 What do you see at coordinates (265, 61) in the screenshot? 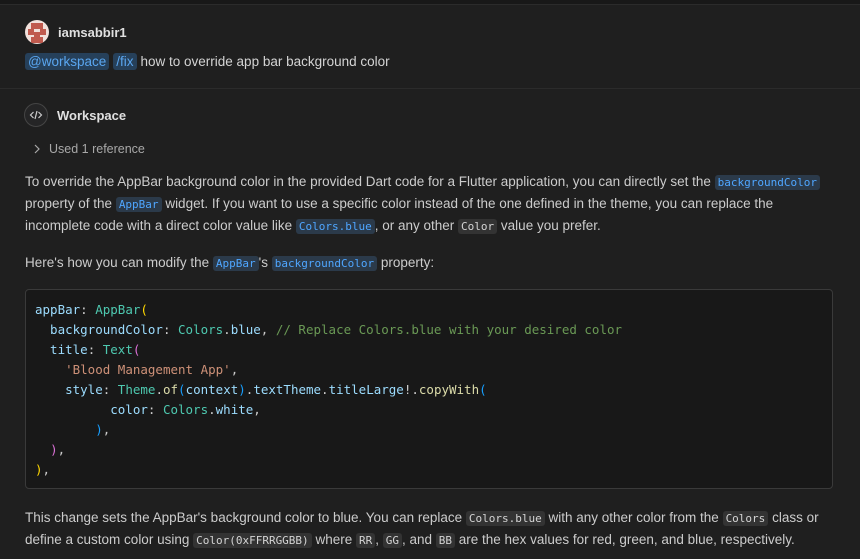
I see `query-text: how to override app bar background color` at bounding box center [265, 61].